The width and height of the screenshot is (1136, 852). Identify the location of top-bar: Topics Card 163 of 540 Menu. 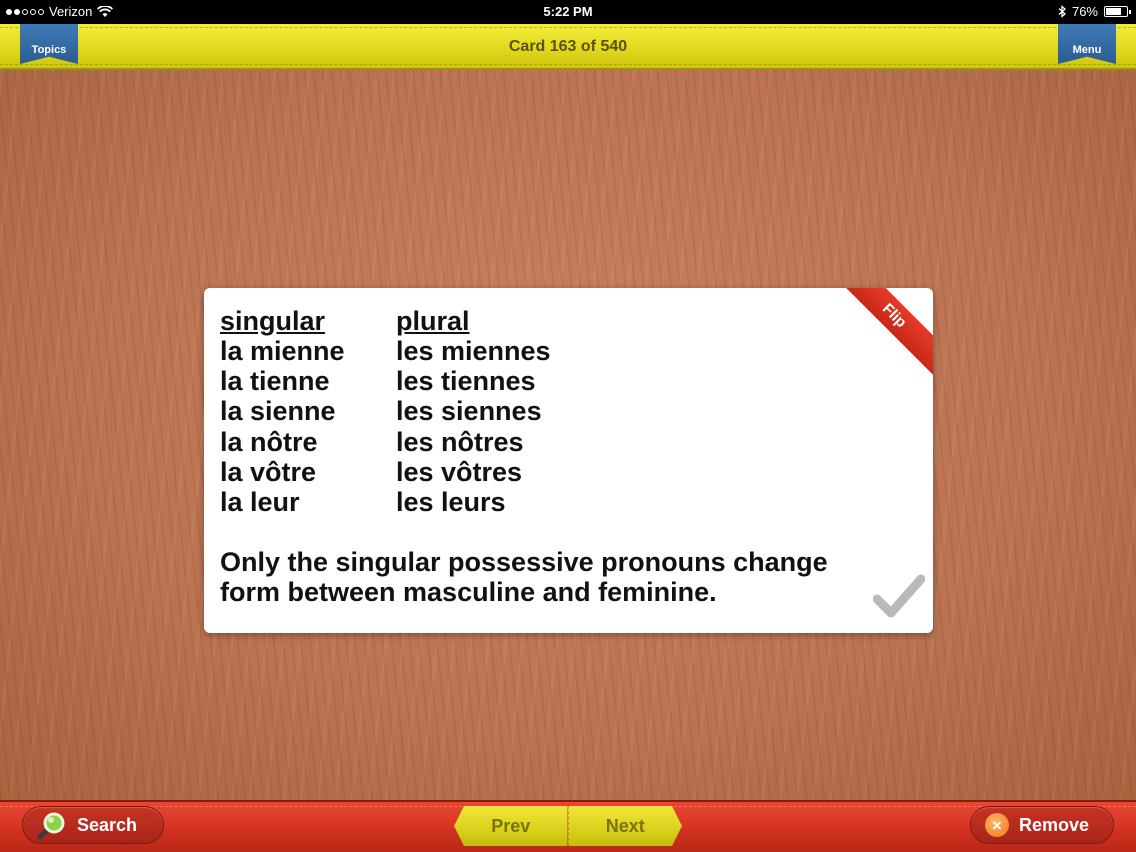
(568, 47).